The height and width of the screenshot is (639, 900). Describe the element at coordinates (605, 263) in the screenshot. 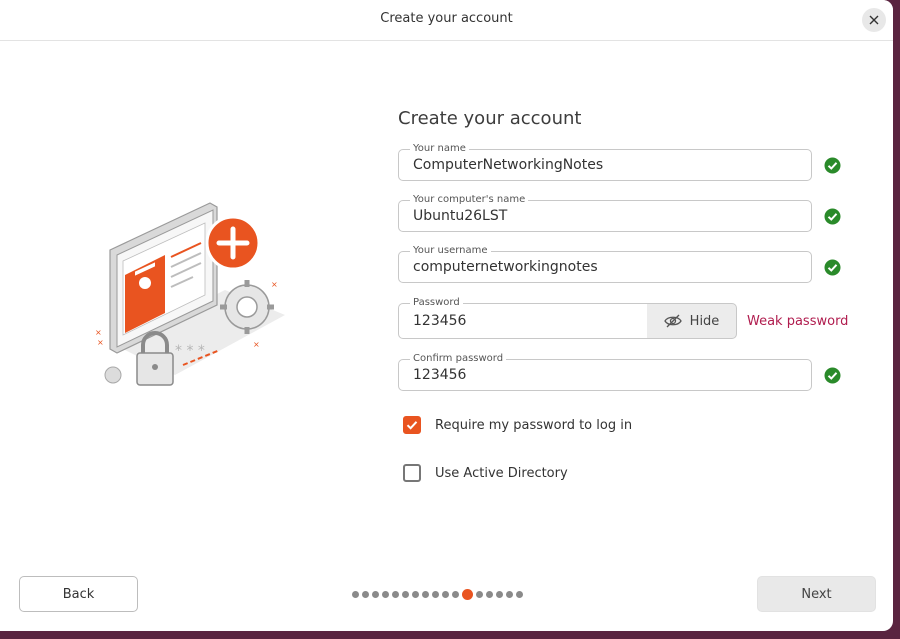

I see `username-field: Your username computernetworkingnotes` at that location.